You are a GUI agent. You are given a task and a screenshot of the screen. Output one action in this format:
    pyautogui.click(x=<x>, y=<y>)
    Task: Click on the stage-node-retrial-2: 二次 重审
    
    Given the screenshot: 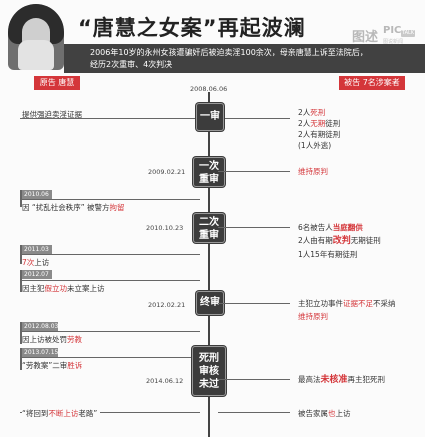 What is the action you would take?
    pyautogui.click(x=209, y=228)
    